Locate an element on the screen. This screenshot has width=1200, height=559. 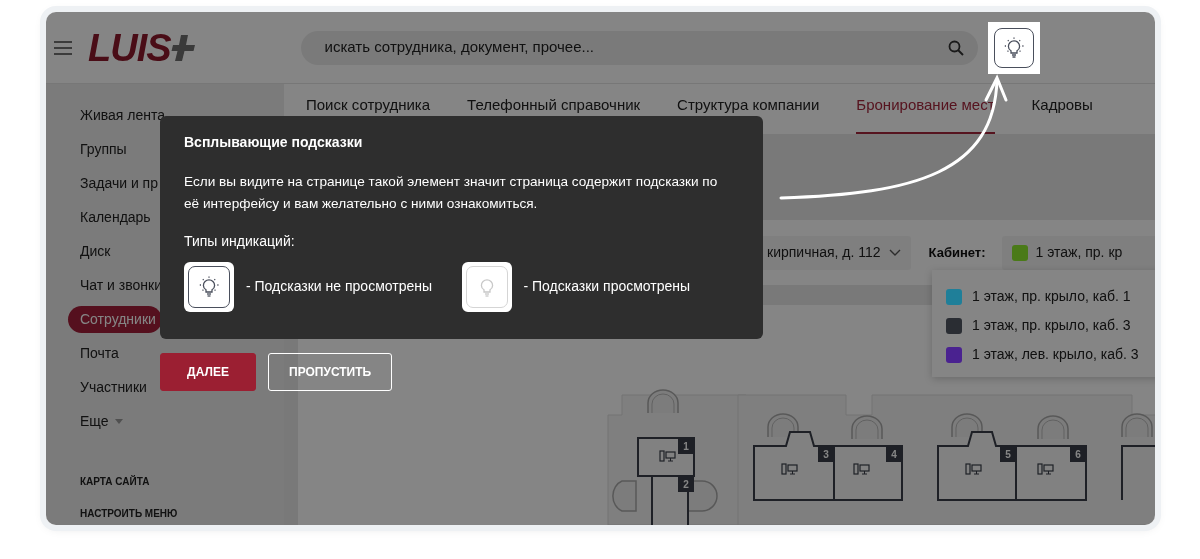
sidebar-item: Группы is located at coordinates (100, 149).